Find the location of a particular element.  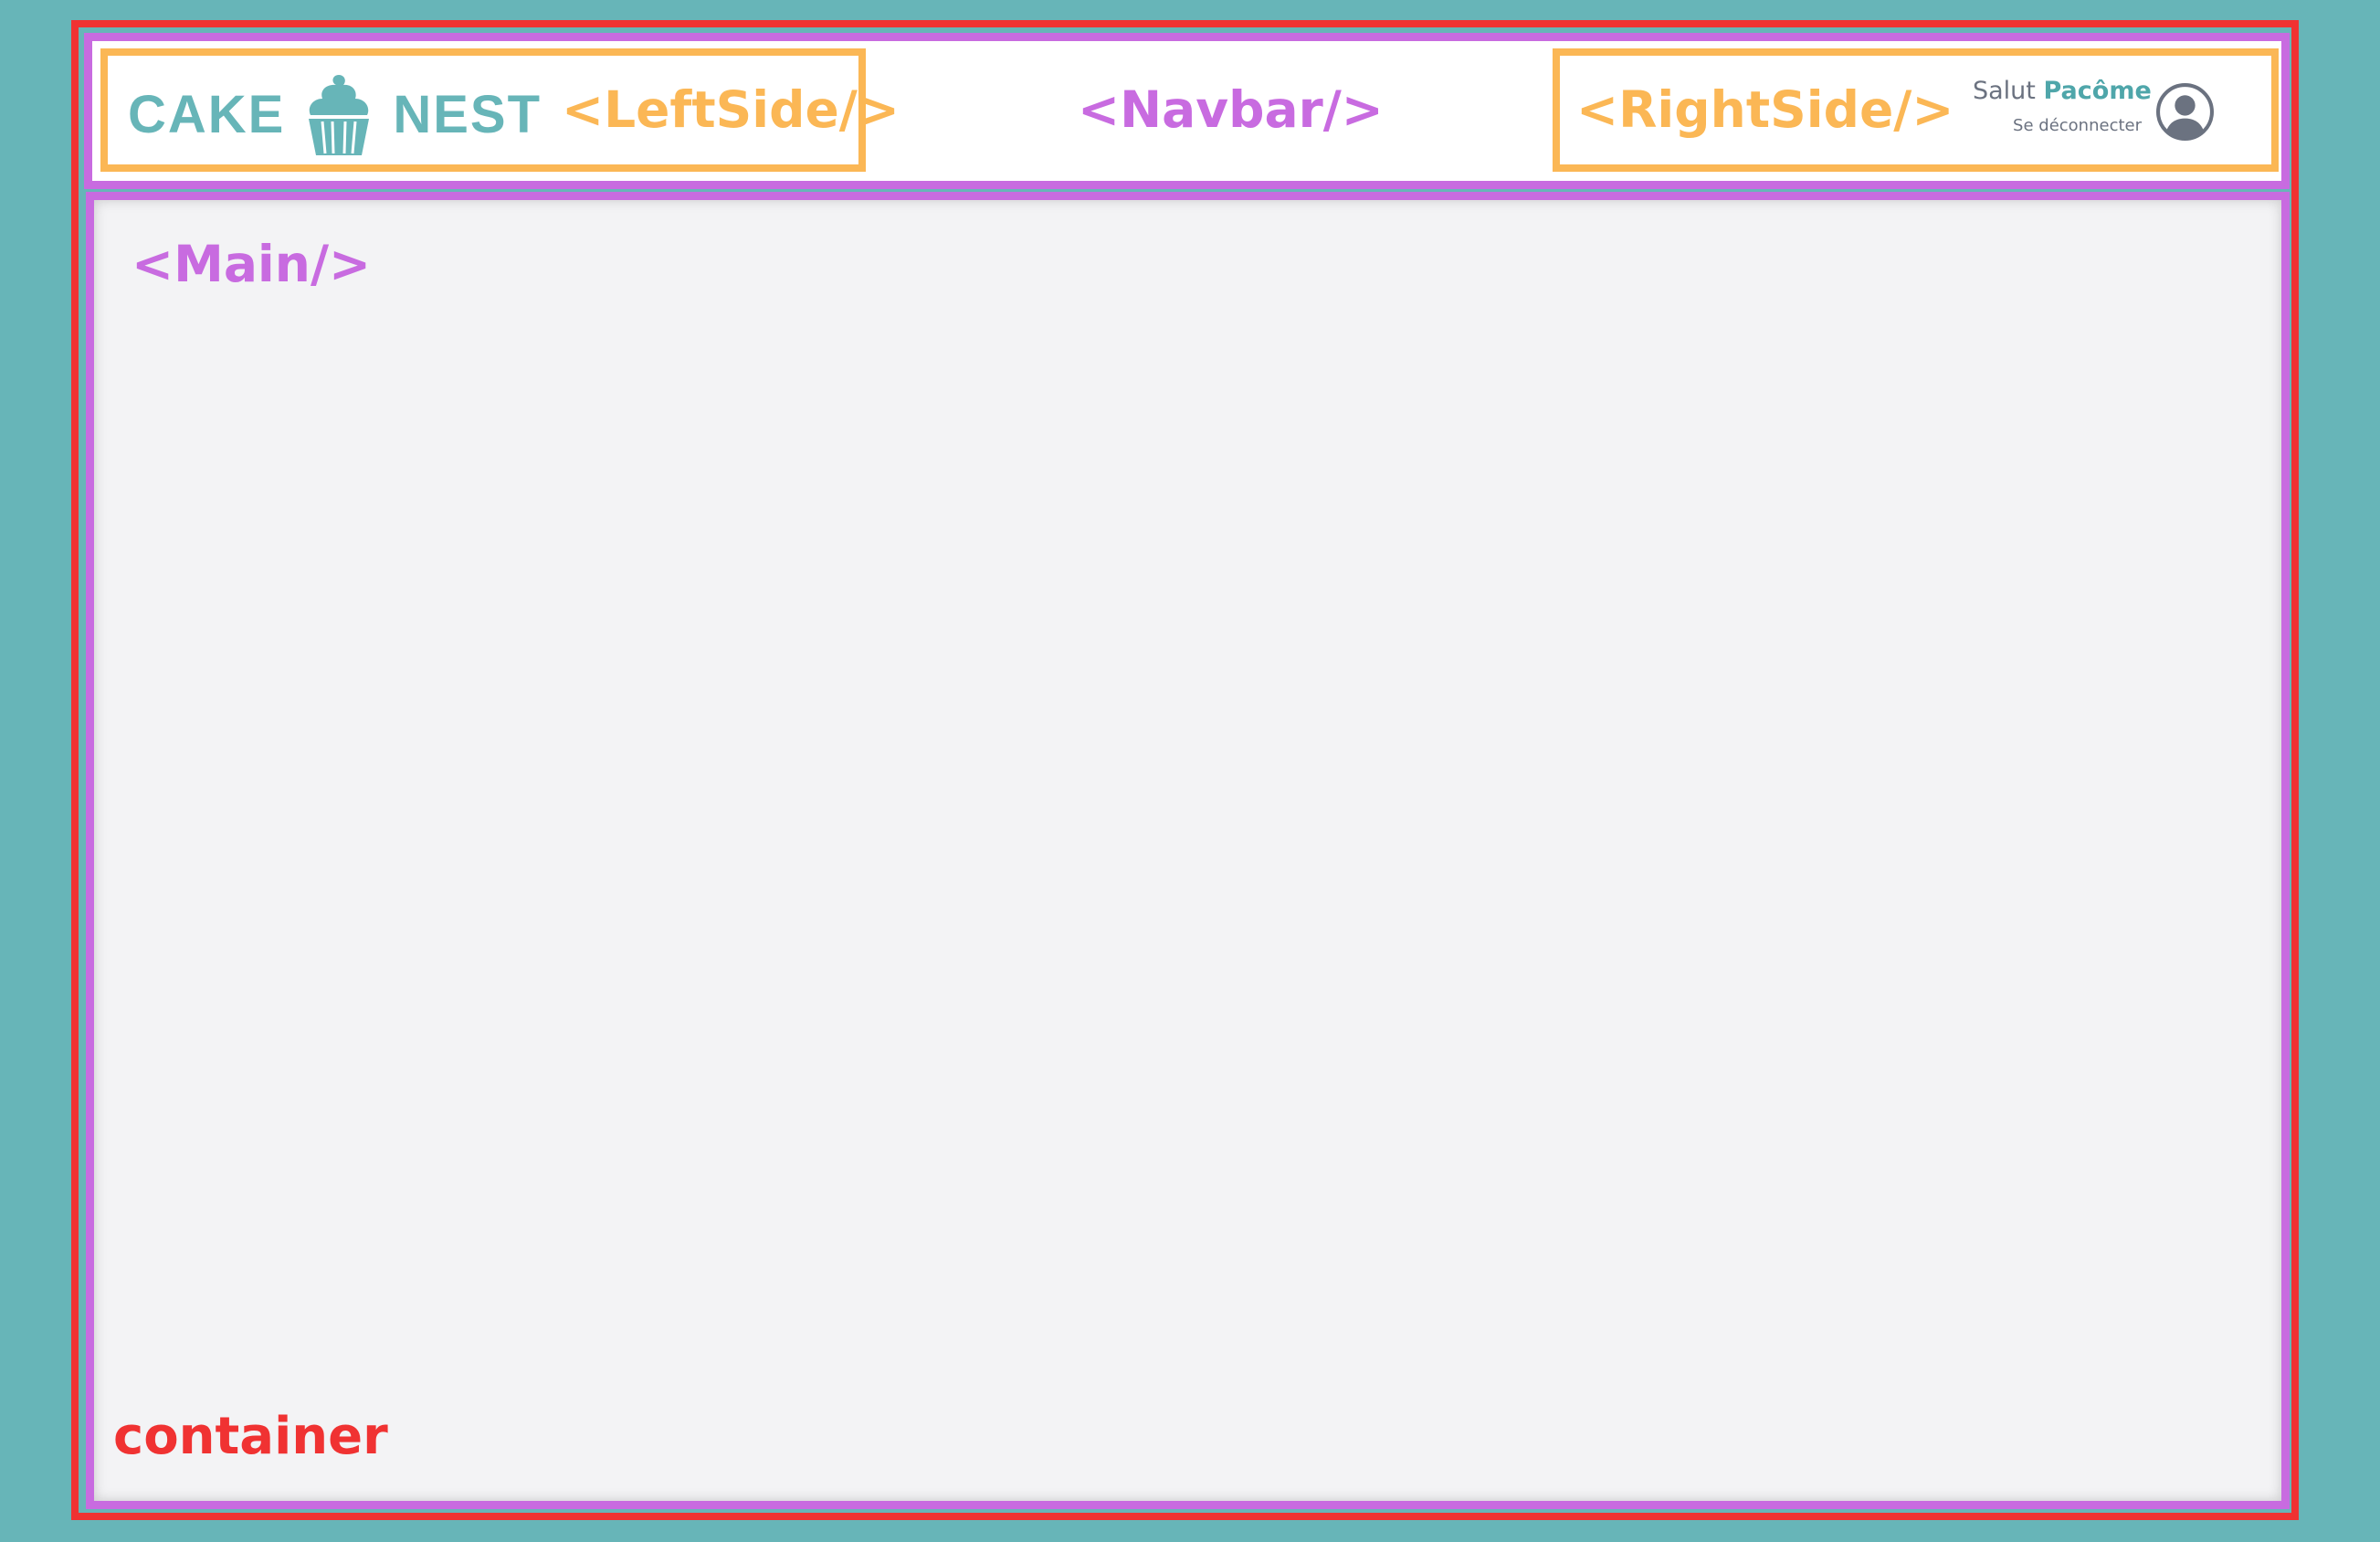

main-label: <Main/> is located at coordinates (252, 264).